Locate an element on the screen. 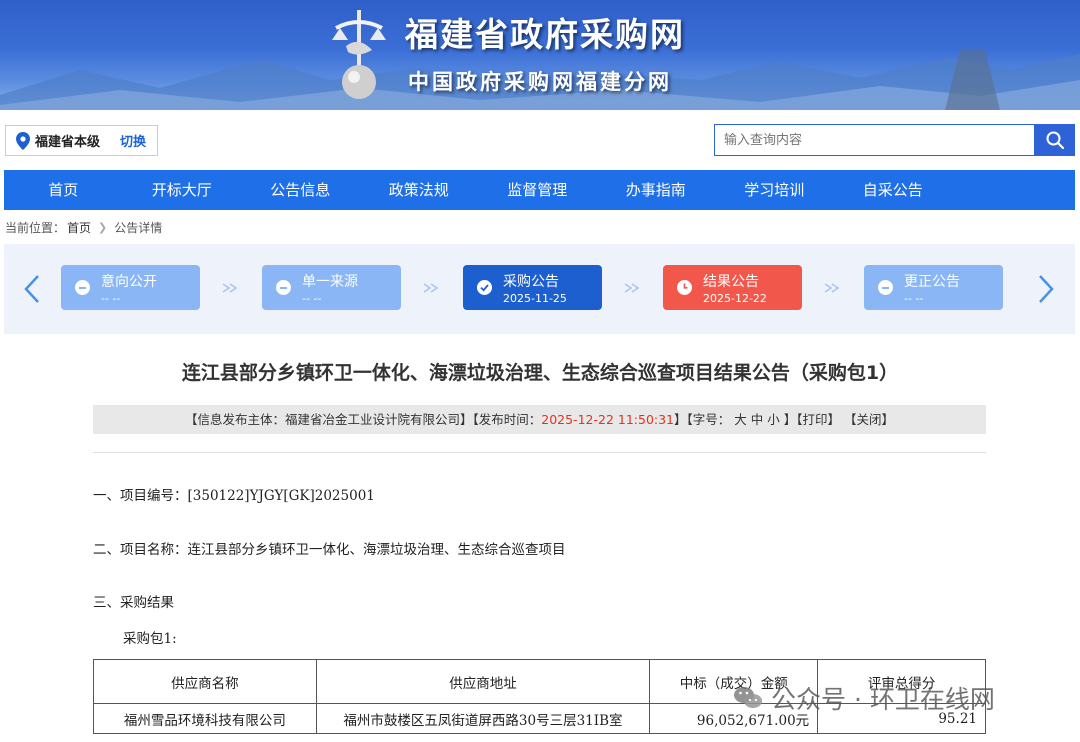  stage-name: 结果公告 is located at coordinates (731, 282).